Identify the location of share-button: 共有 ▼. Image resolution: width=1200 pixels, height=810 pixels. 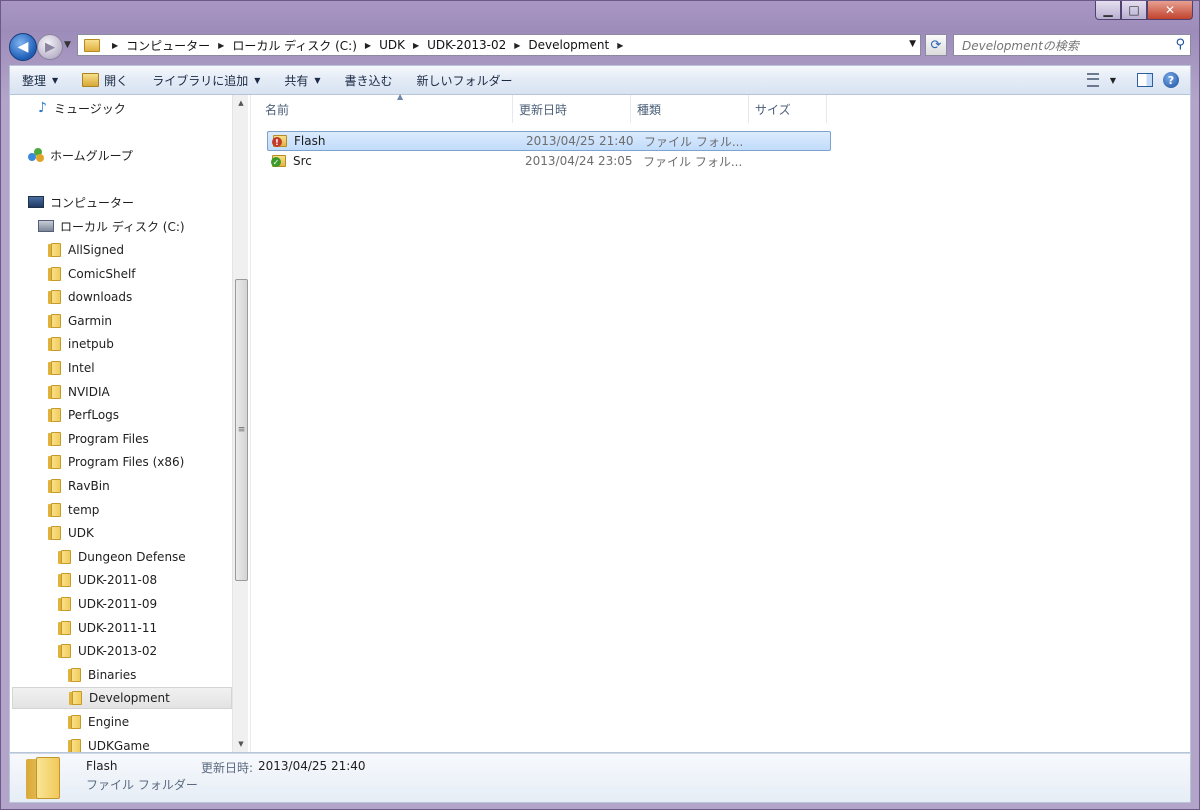
(302, 80).